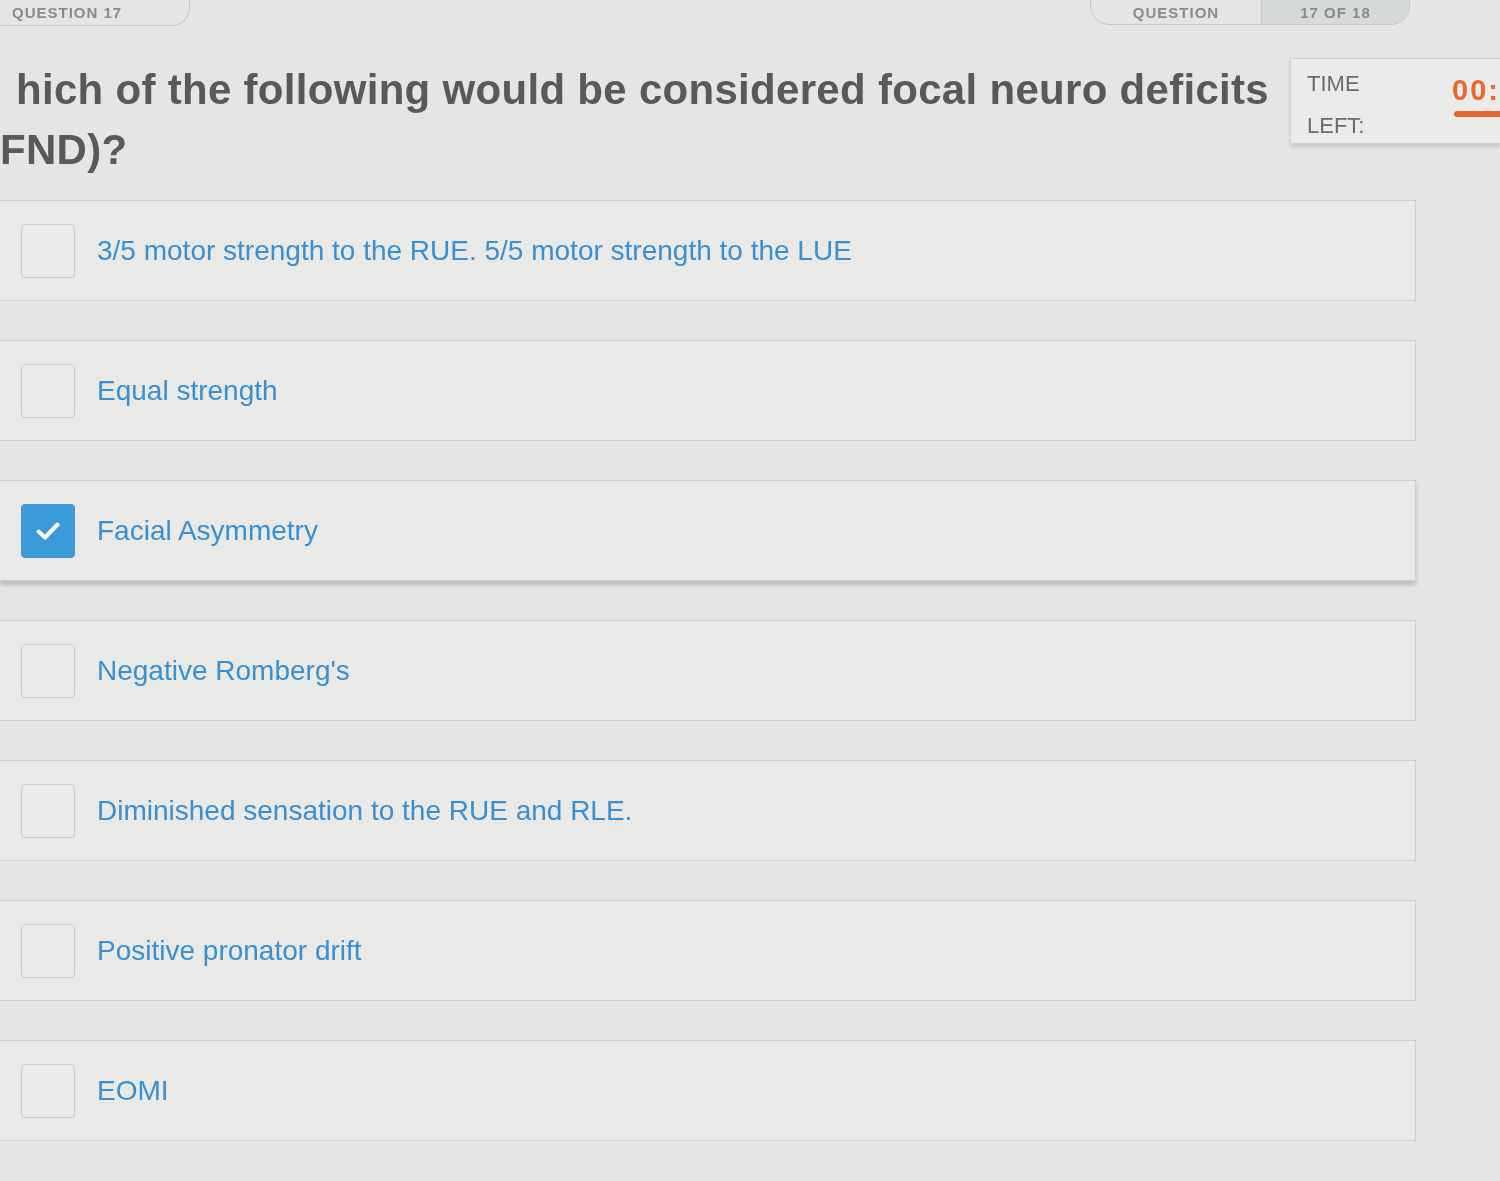 This screenshot has width=1500, height=1181. I want to click on option-card: EOMI, so click(708, 1090).